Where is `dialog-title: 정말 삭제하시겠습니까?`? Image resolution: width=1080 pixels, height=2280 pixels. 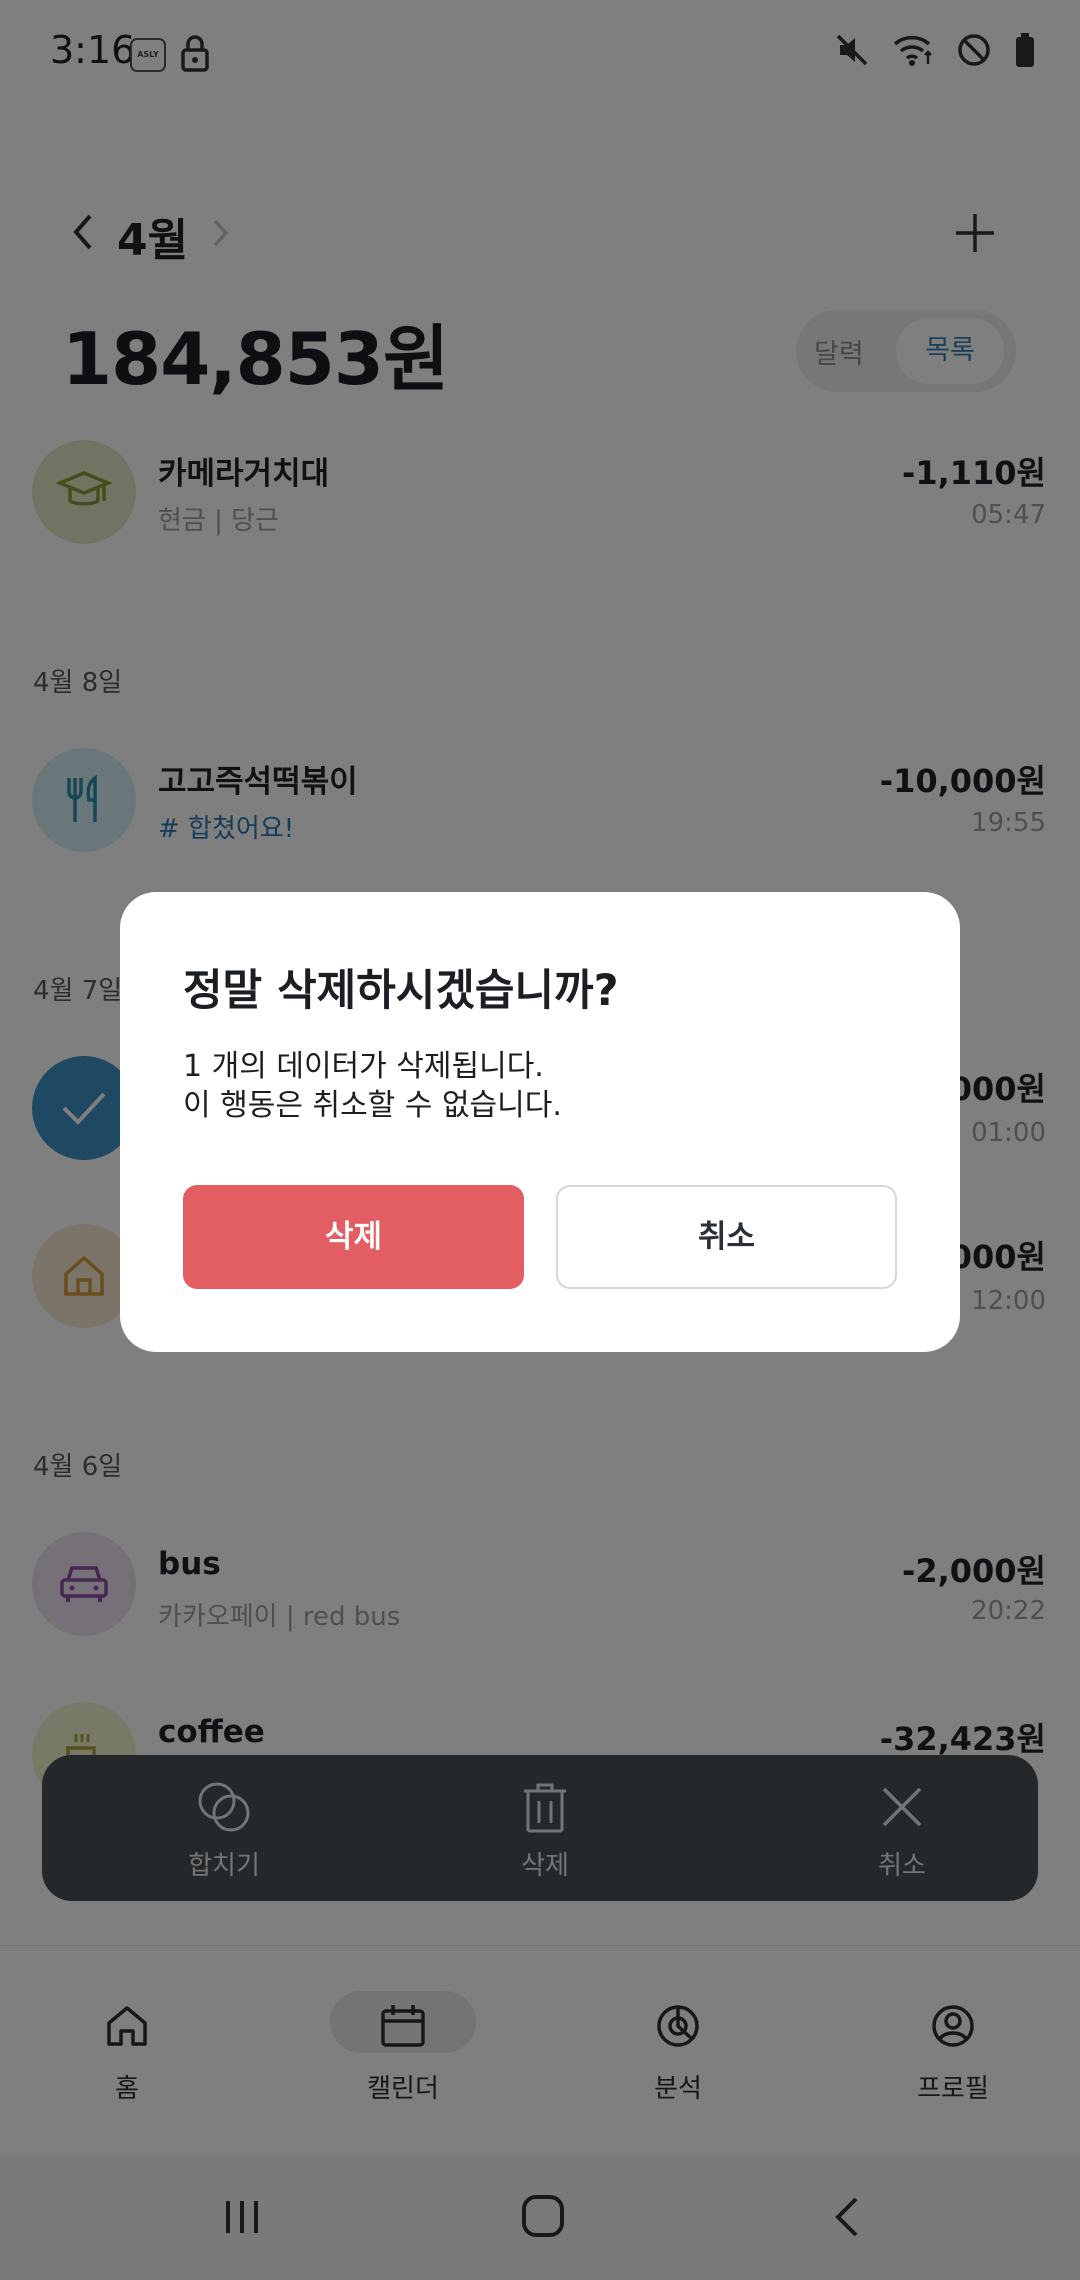 dialog-title: 정말 삭제하시겠습니까? is located at coordinates (401, 991).